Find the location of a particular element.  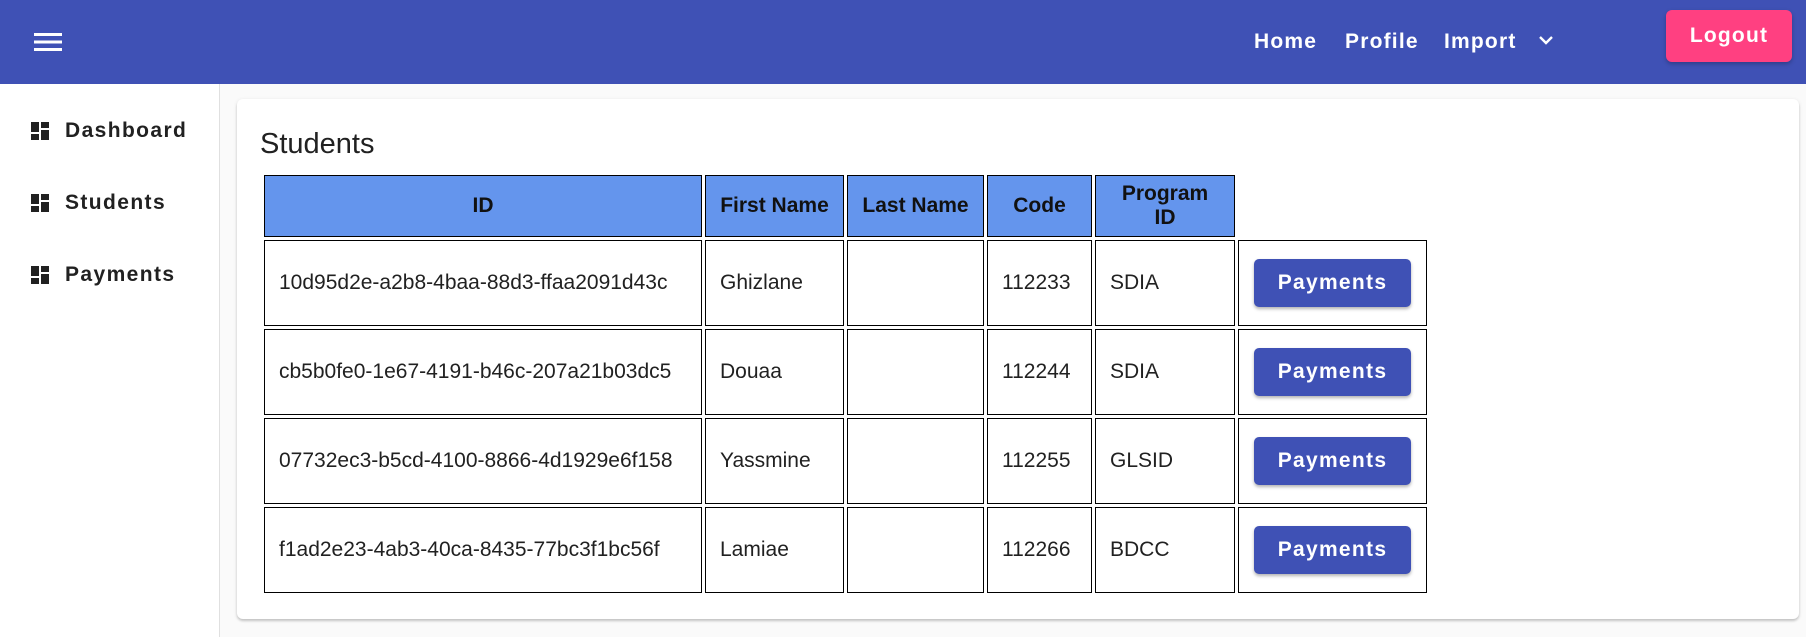

sidebar-item-dashboard: Dashboard is located at coordinates (109, 131).